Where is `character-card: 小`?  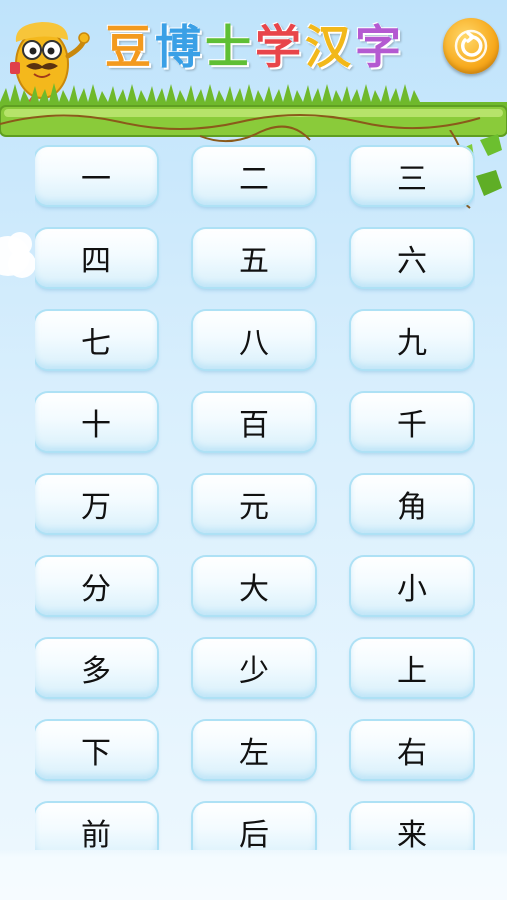
character-card: 小 is located at coordinates (412, 586).